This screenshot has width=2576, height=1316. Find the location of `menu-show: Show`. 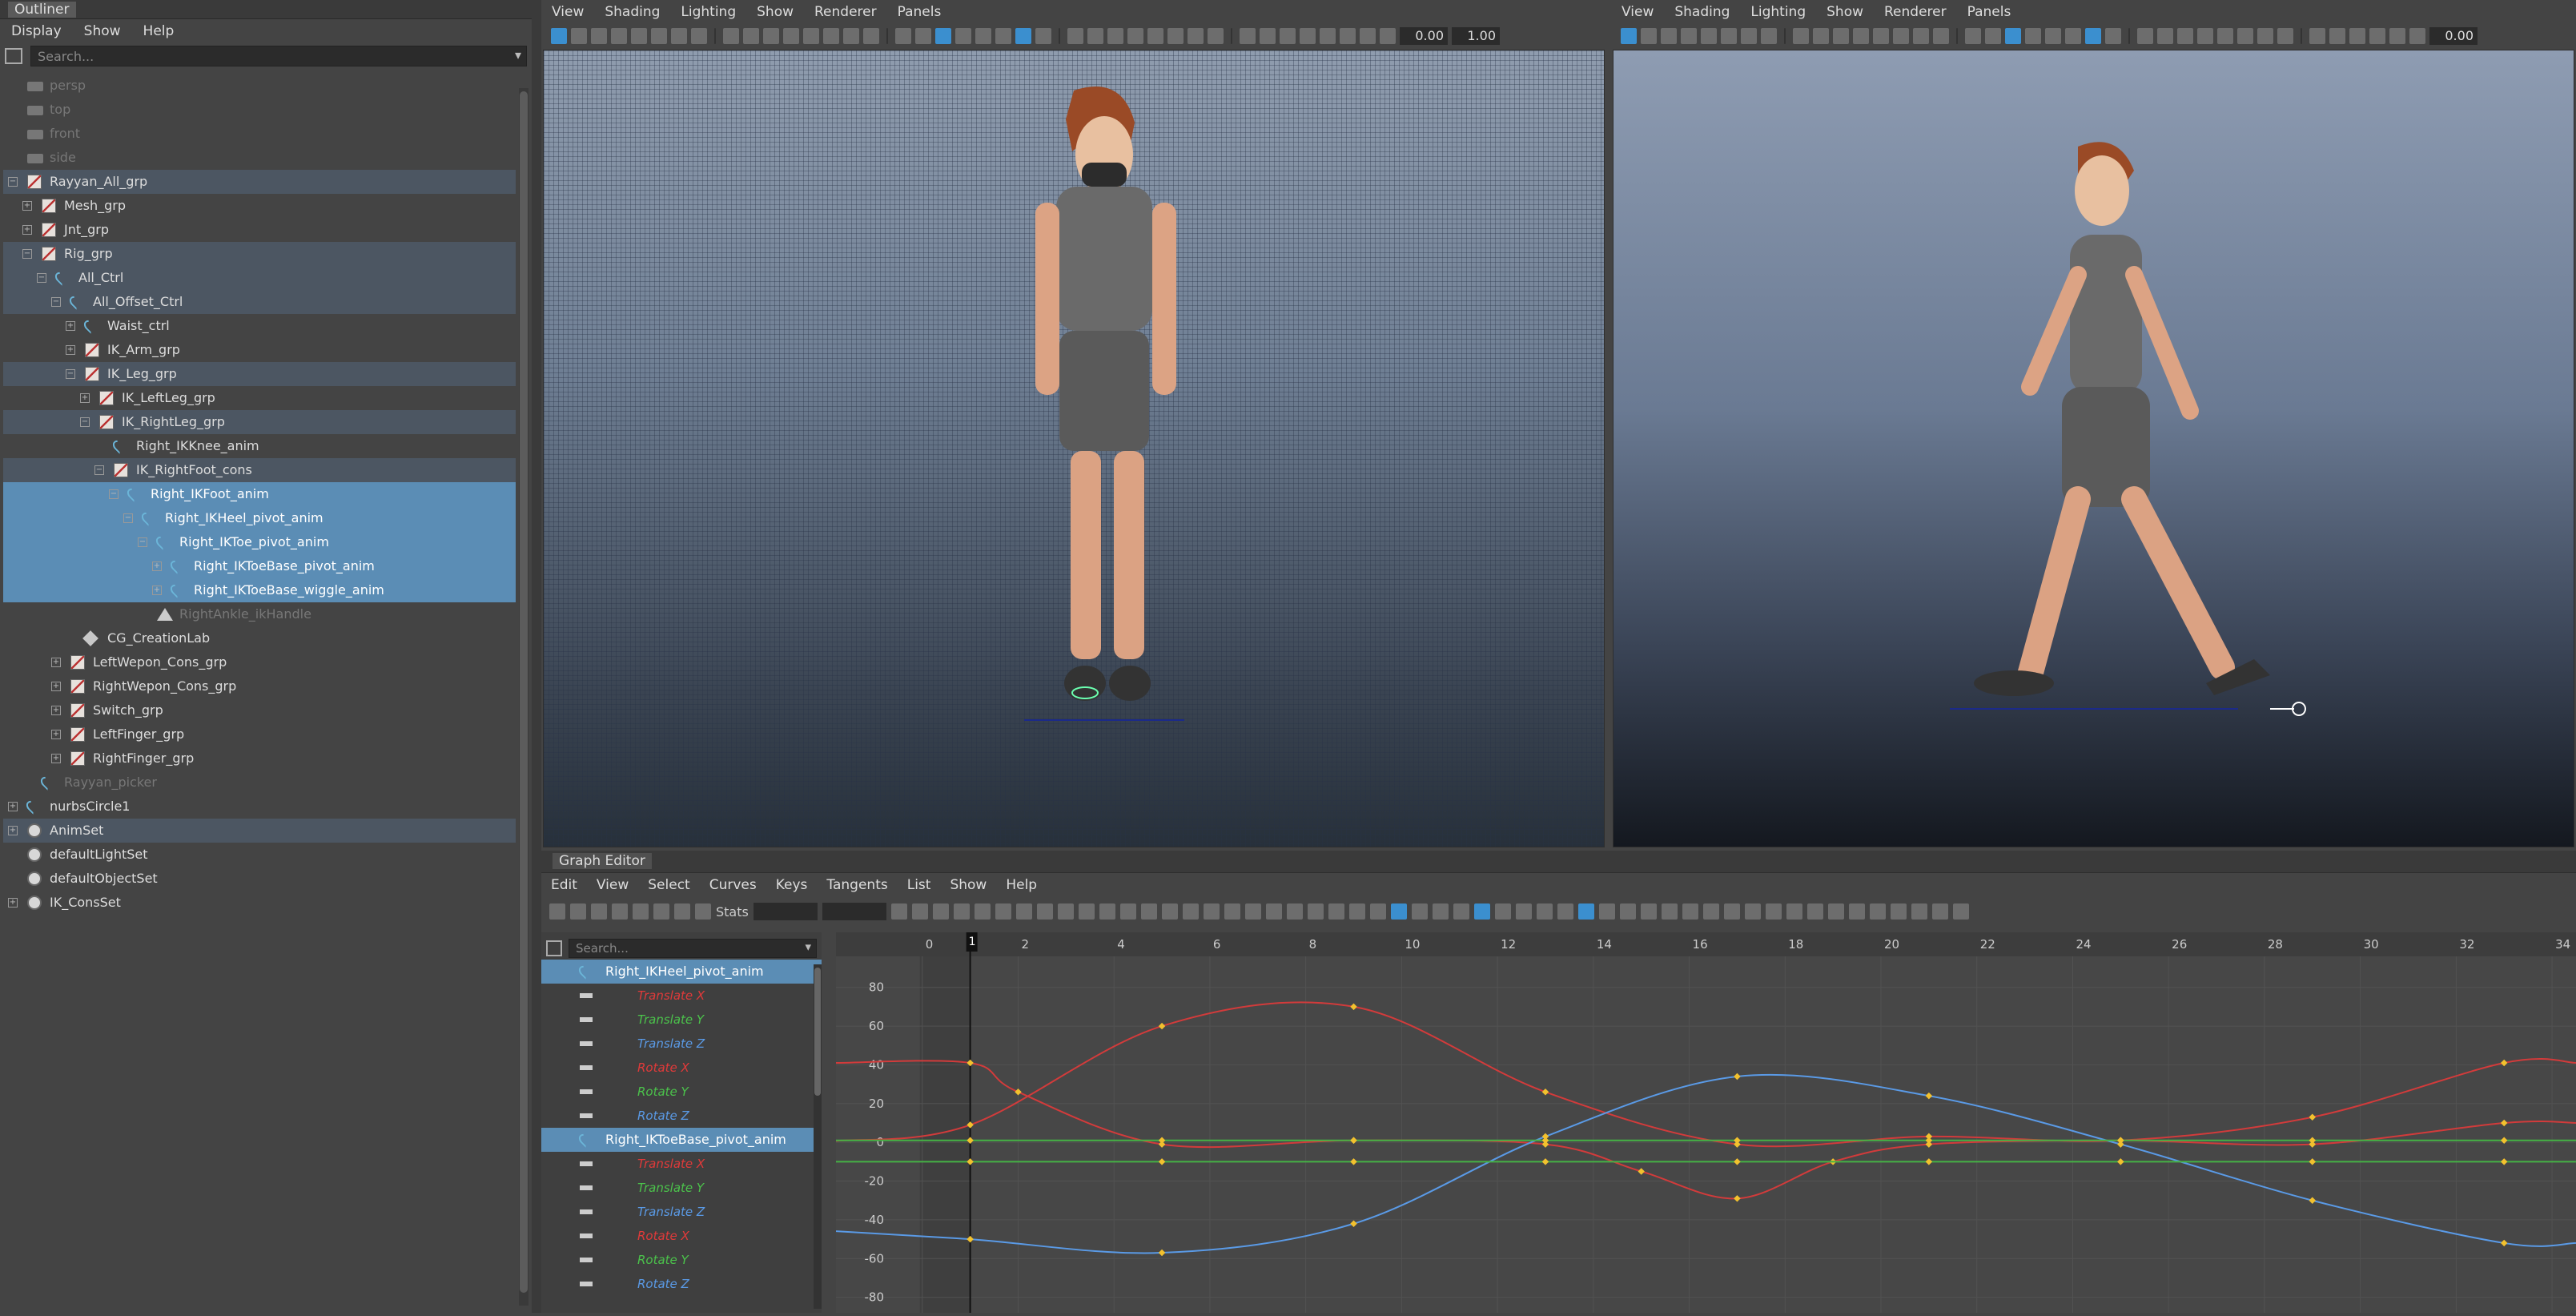

menu-show: Show is located at coordinates (102, 31).